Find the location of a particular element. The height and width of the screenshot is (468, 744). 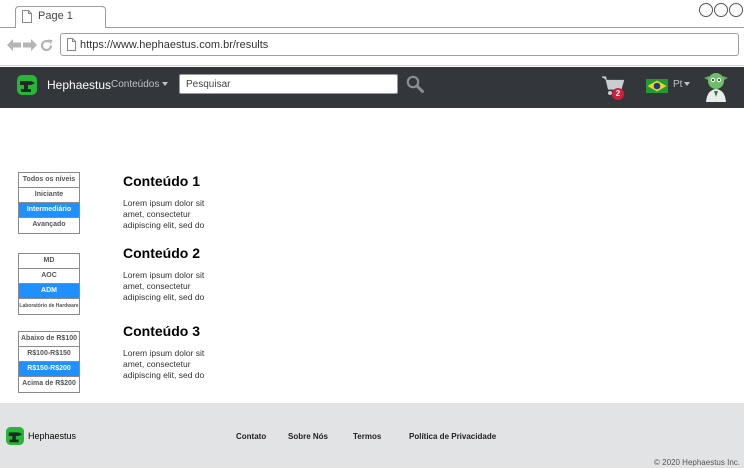

language-selector: Pt is located at coordinates (682, 84).